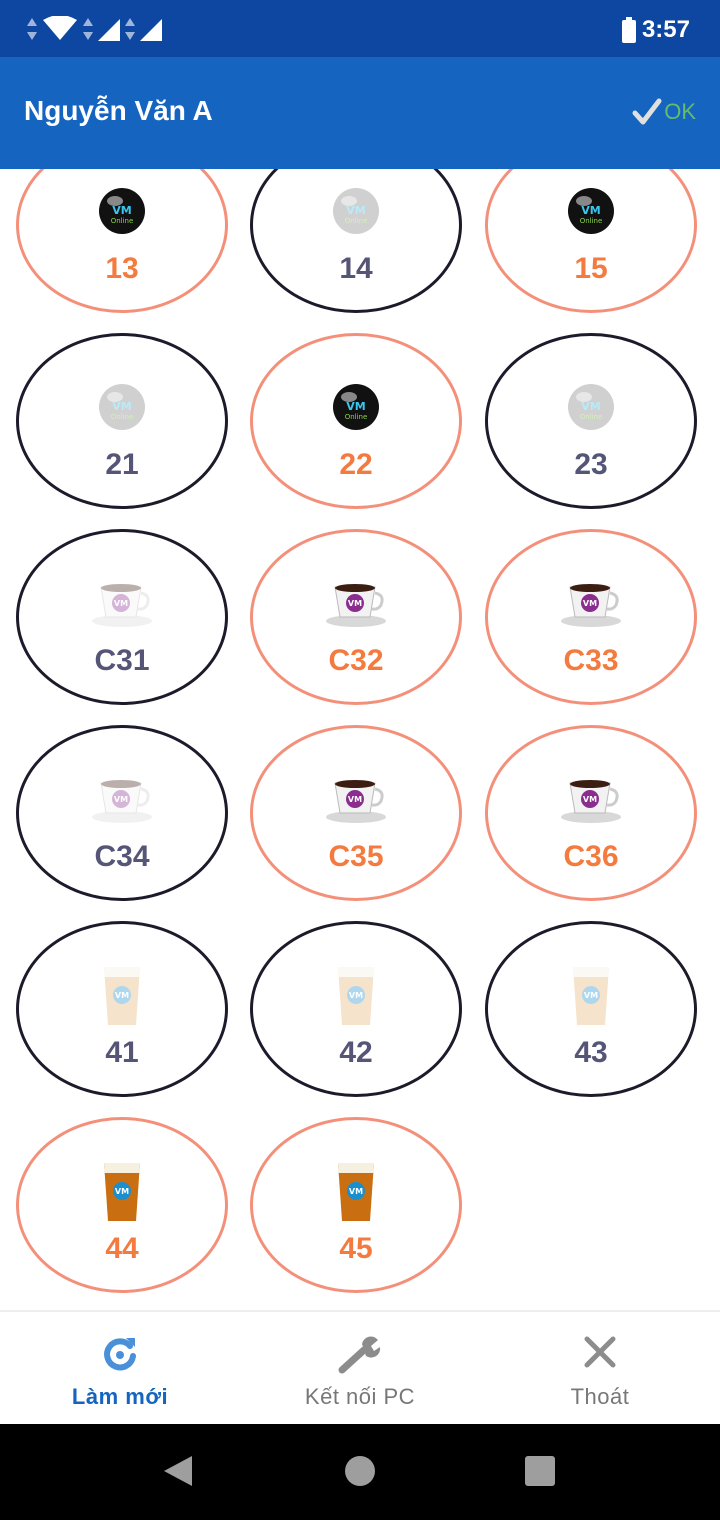 This screenshot has height=1520, width=720. What do you see at coordinates (664, 112) in the screenshot?
I see `ok-button: OK` at bounding box center [664, 112].